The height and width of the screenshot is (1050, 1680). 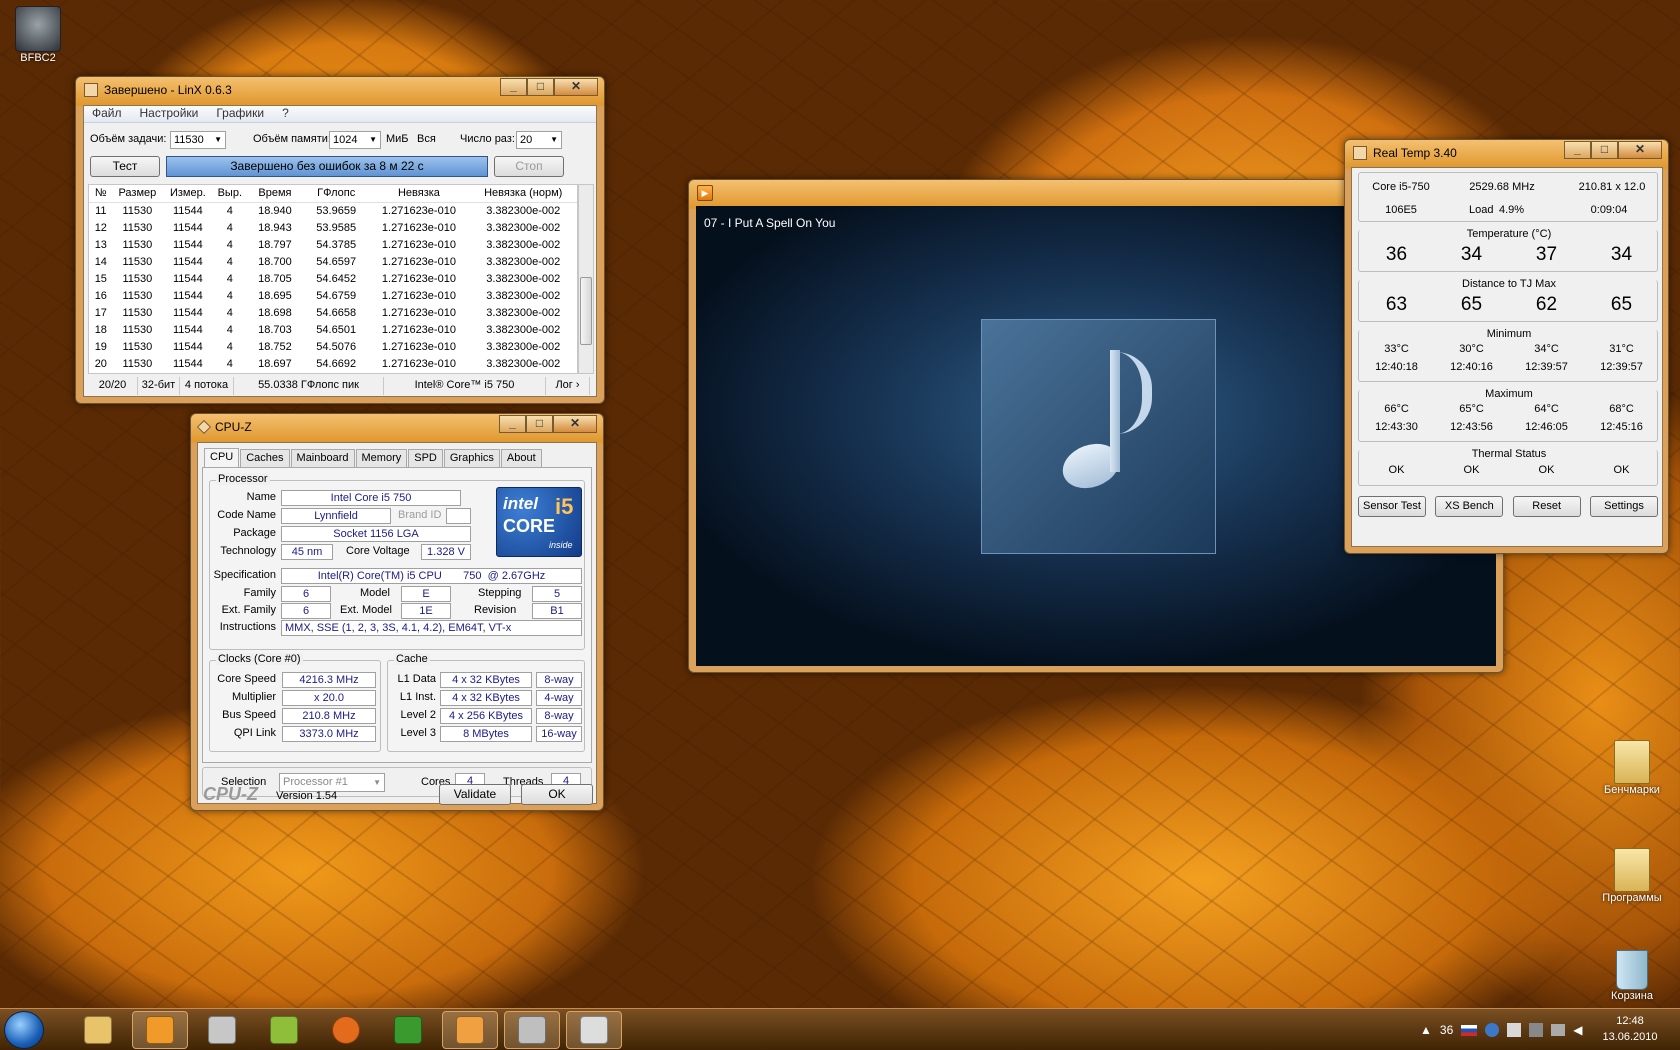 What do you see at coordinates (376, 534) in the screenshot?
I see `package-value: Socket 1156 LGA` at bounding box center [376, 534].